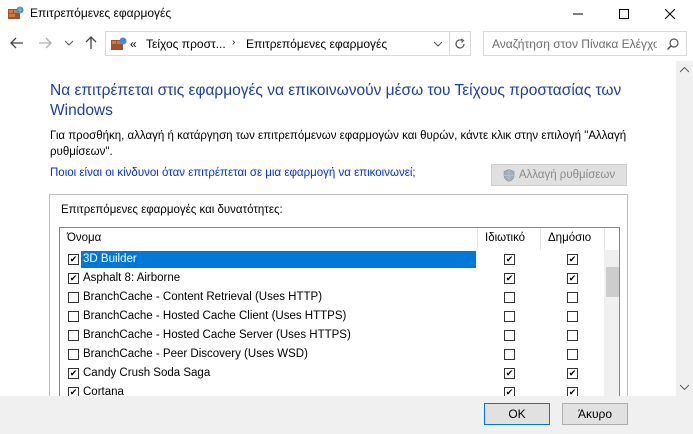  What do you see at coordinates (119, 43) in the screenshot?
I see `firewall-location-icon` at bounding box center [119, 43].